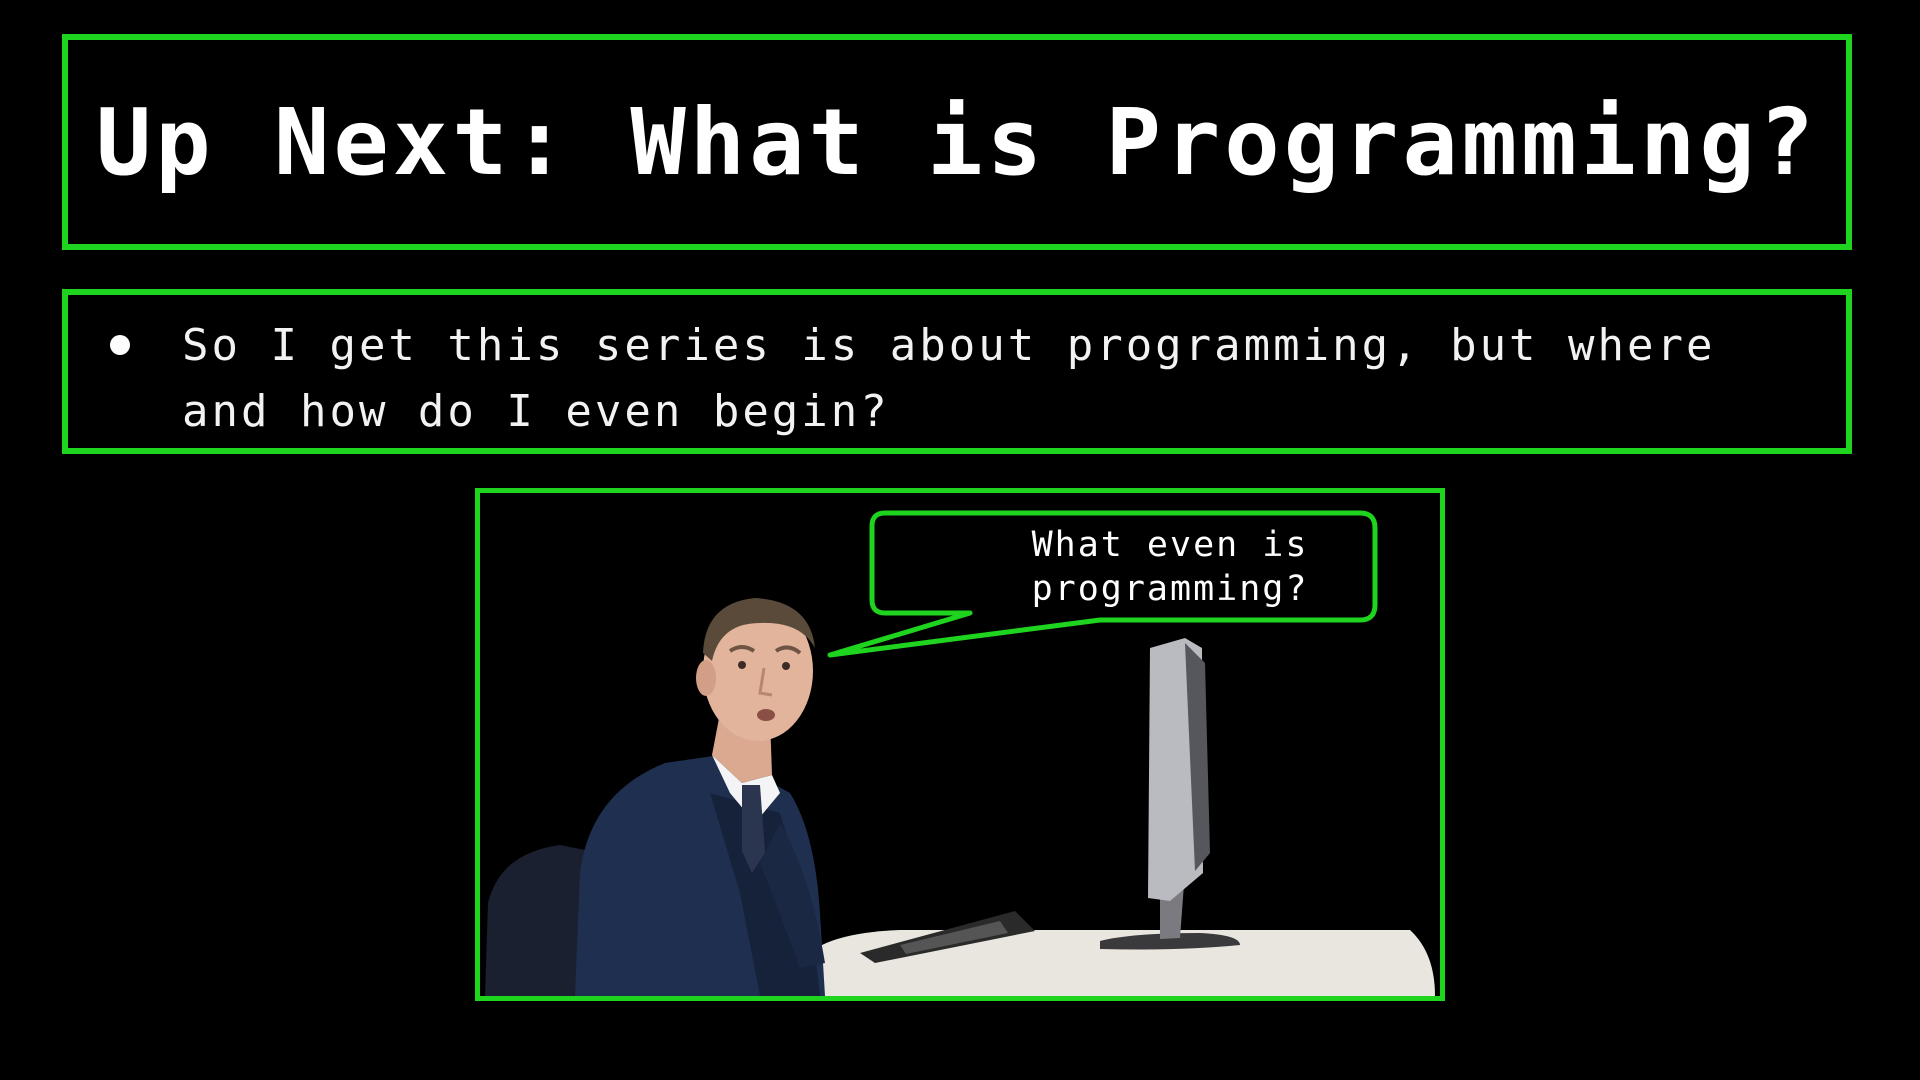  I want to click on eye-left, so click(742, 665).